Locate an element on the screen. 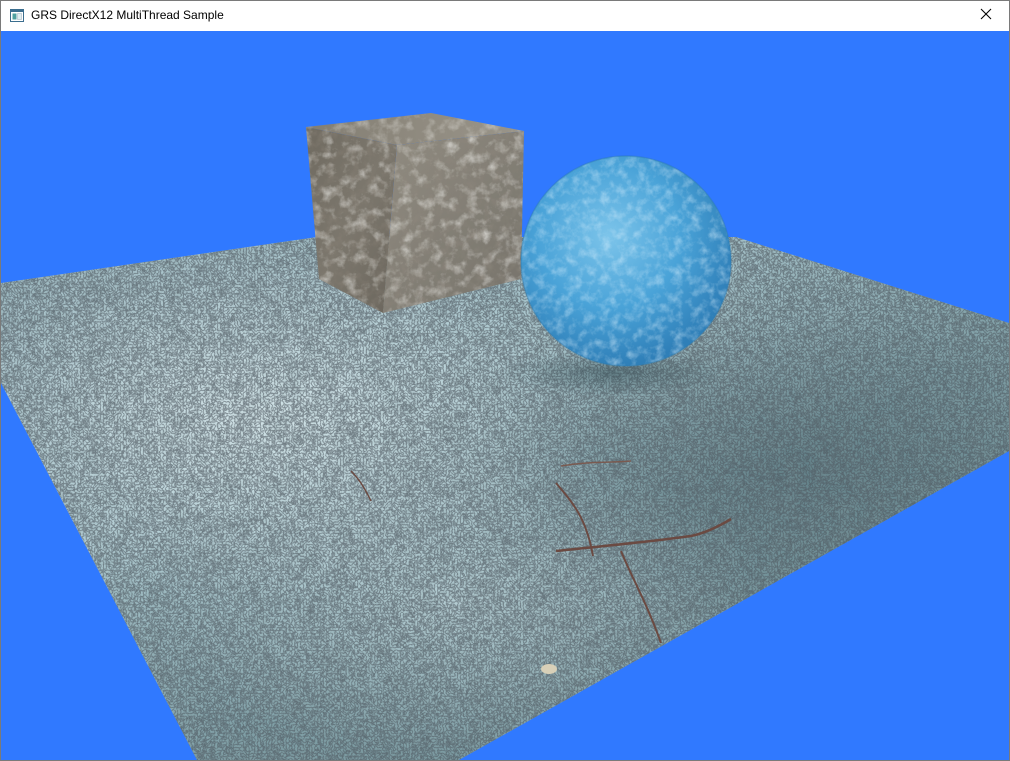 The width and height of the screenshot is (1010, 761). stone-cube is located at coordinates (415, 213).